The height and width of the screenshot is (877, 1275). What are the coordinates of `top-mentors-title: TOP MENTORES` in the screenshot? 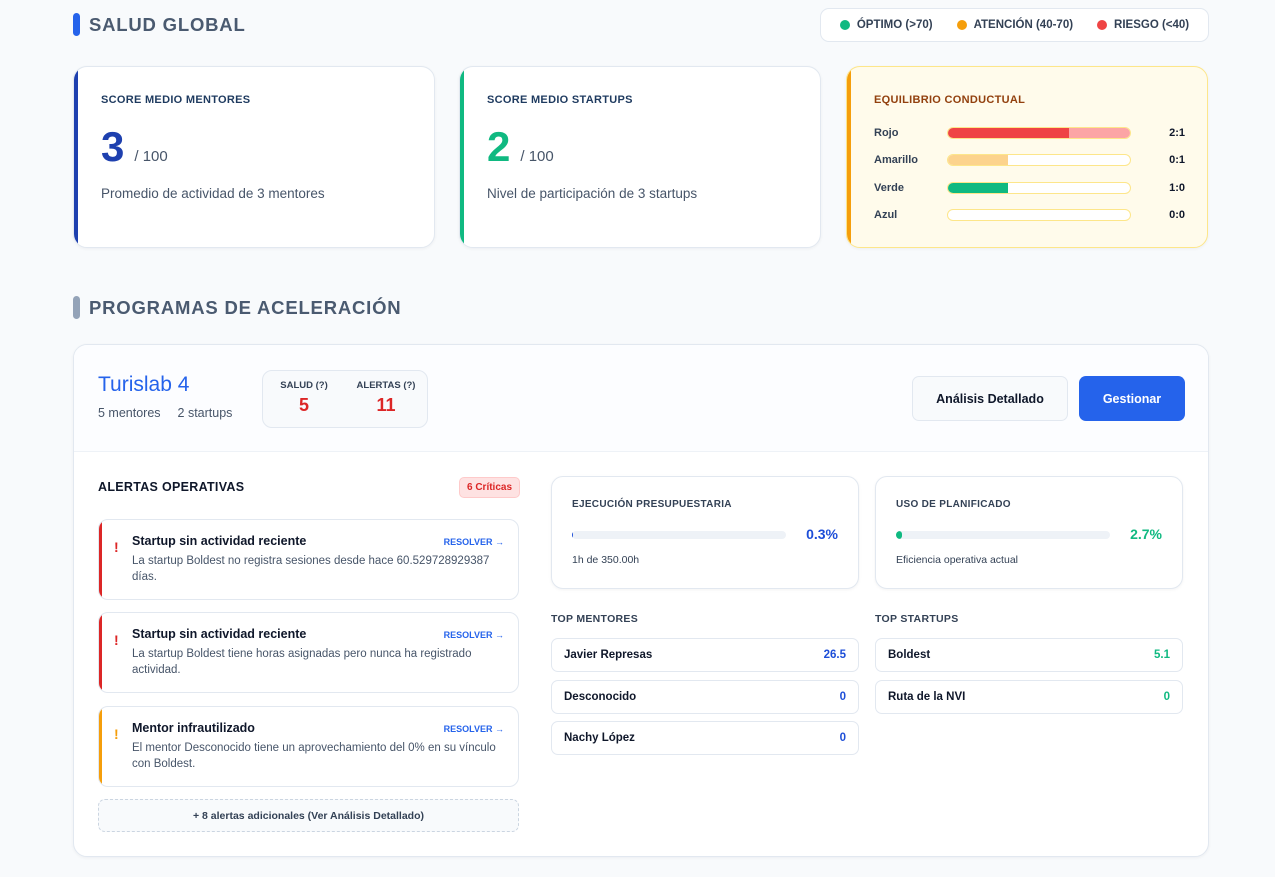 It's located at (595, 619).